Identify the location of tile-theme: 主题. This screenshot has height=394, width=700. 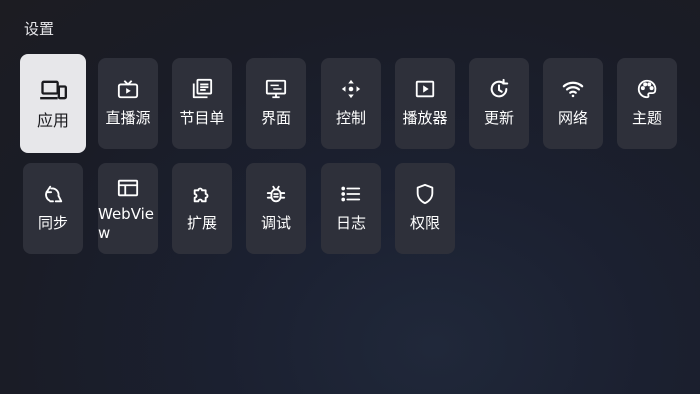
(647, 103).